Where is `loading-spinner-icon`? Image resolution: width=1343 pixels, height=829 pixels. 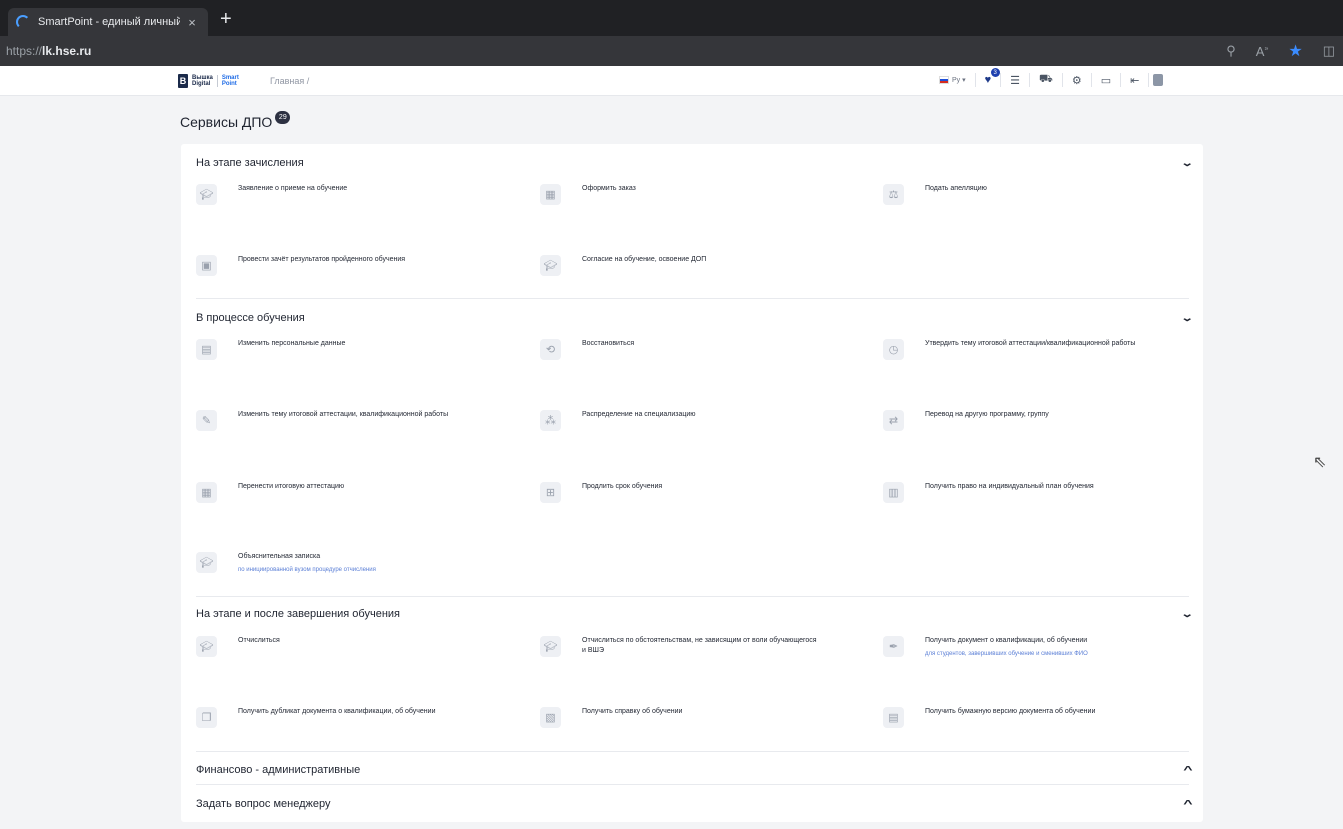 loading-spinner-icon is located at coordinates (23, 22).